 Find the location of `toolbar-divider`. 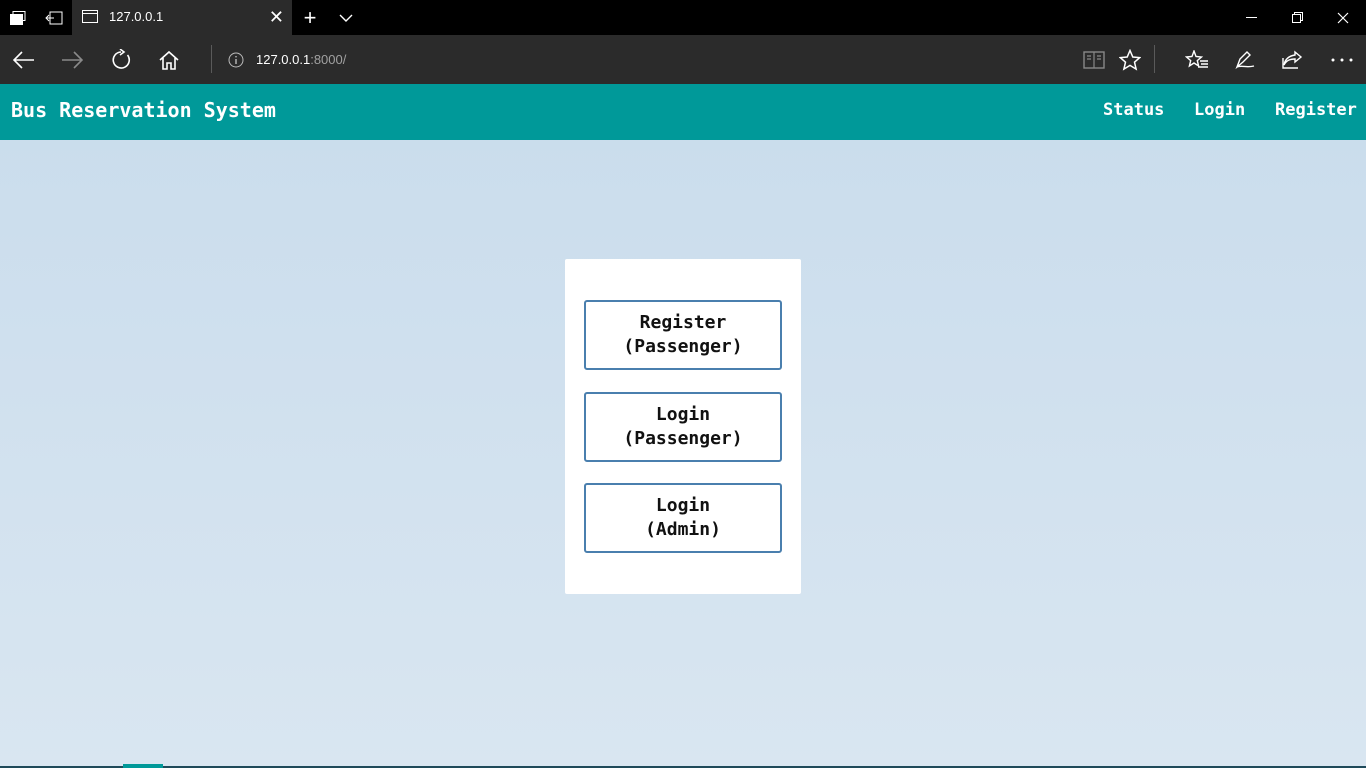

toolbar-divider is located at coordinates (211, 59).